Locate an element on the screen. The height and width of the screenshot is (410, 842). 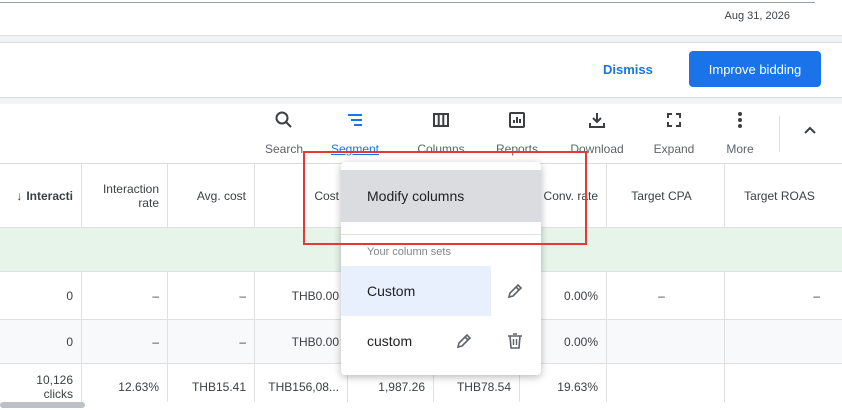
header-interactions: ↓ Interacti is located at coordinates (41, 195).